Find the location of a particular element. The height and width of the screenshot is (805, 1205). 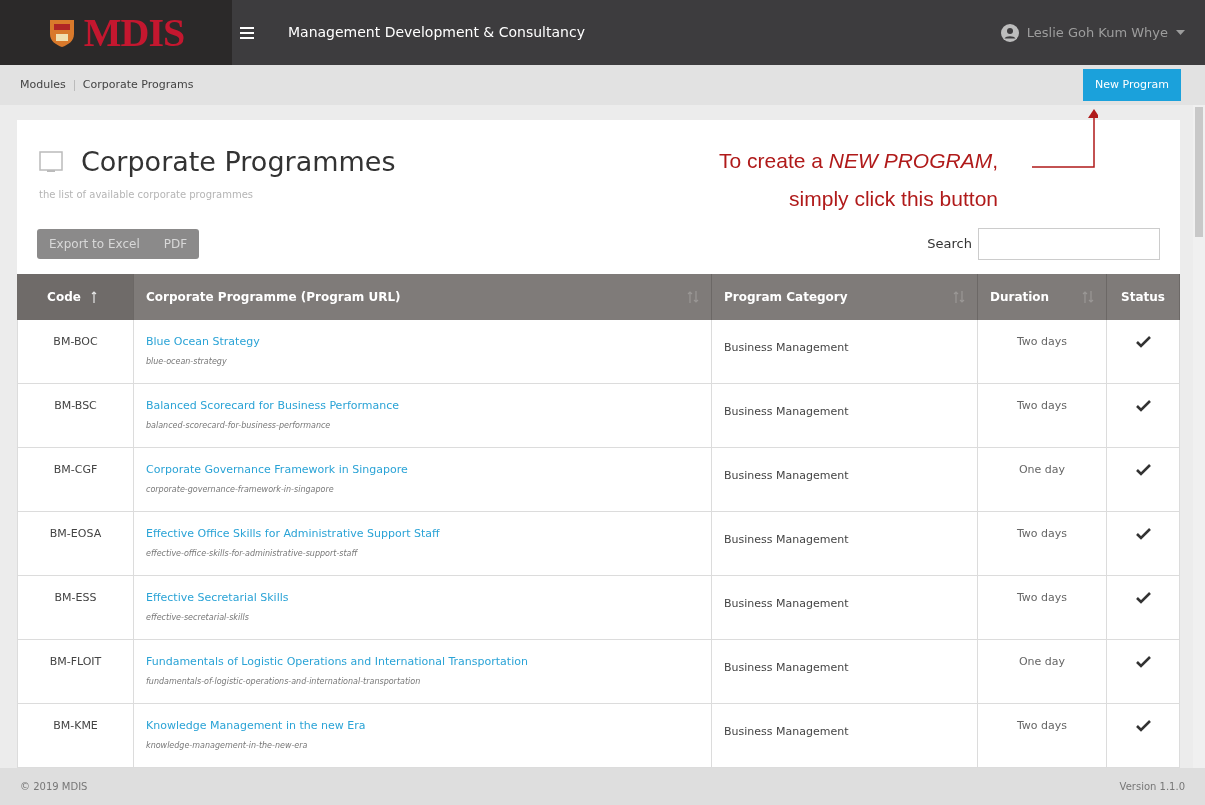

header-cell: Status is located at coordinates (1143, 297).